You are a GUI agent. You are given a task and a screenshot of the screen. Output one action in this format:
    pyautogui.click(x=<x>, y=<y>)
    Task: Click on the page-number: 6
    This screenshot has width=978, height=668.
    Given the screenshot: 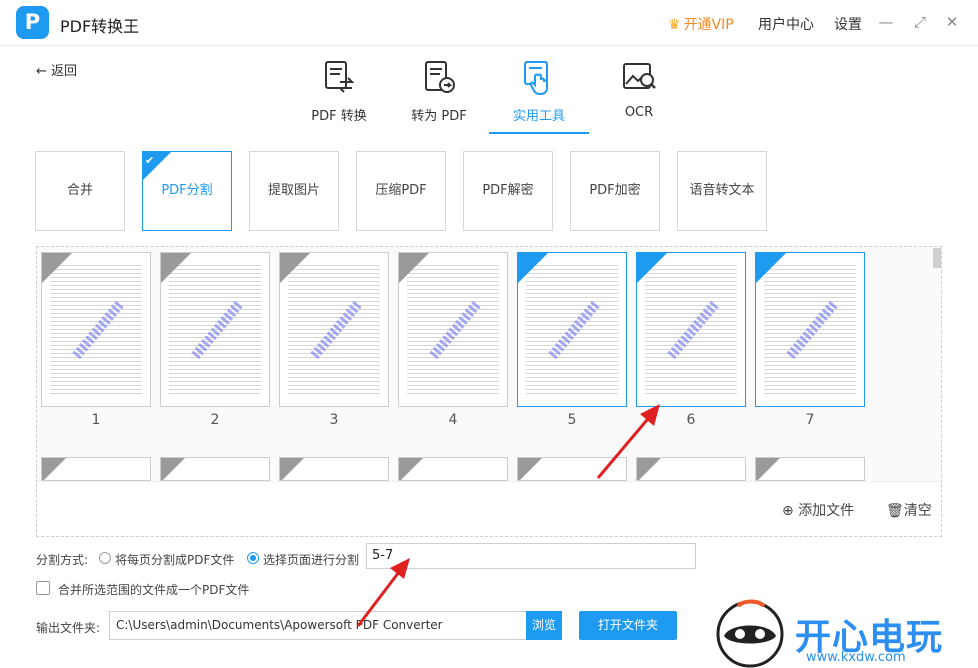 What is the action you would take?
    pyautogui.click(x=691, y=420)
    